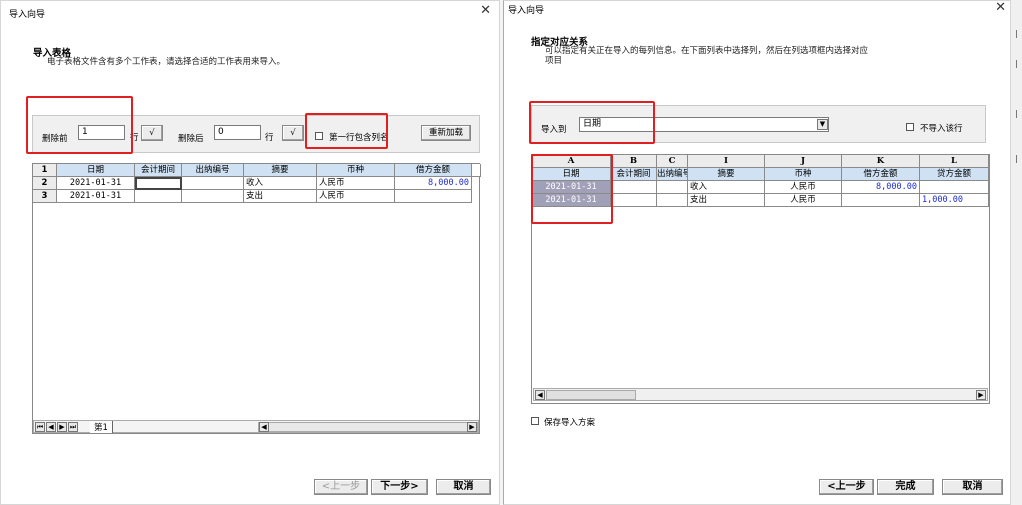 This screenshot has width=1022, height=505. Describe the element at coordinates (672, 161) in the screenshot. I see `column-letter: C` at that location.